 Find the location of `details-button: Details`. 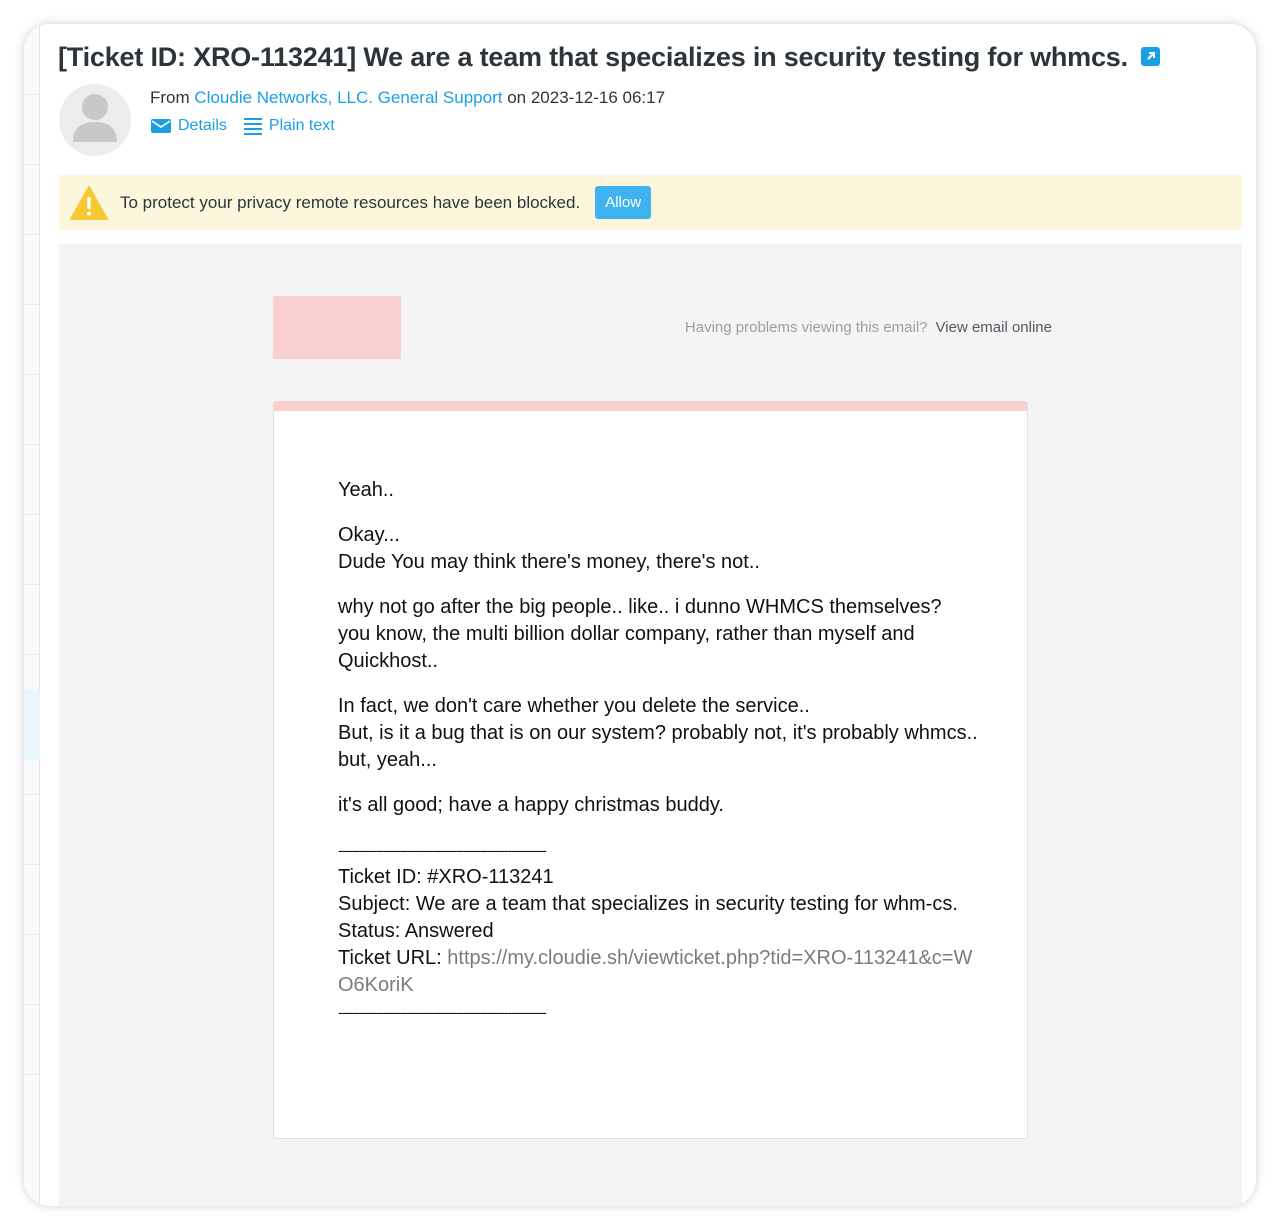

details-button: Details is located at coordinates (188, 126).